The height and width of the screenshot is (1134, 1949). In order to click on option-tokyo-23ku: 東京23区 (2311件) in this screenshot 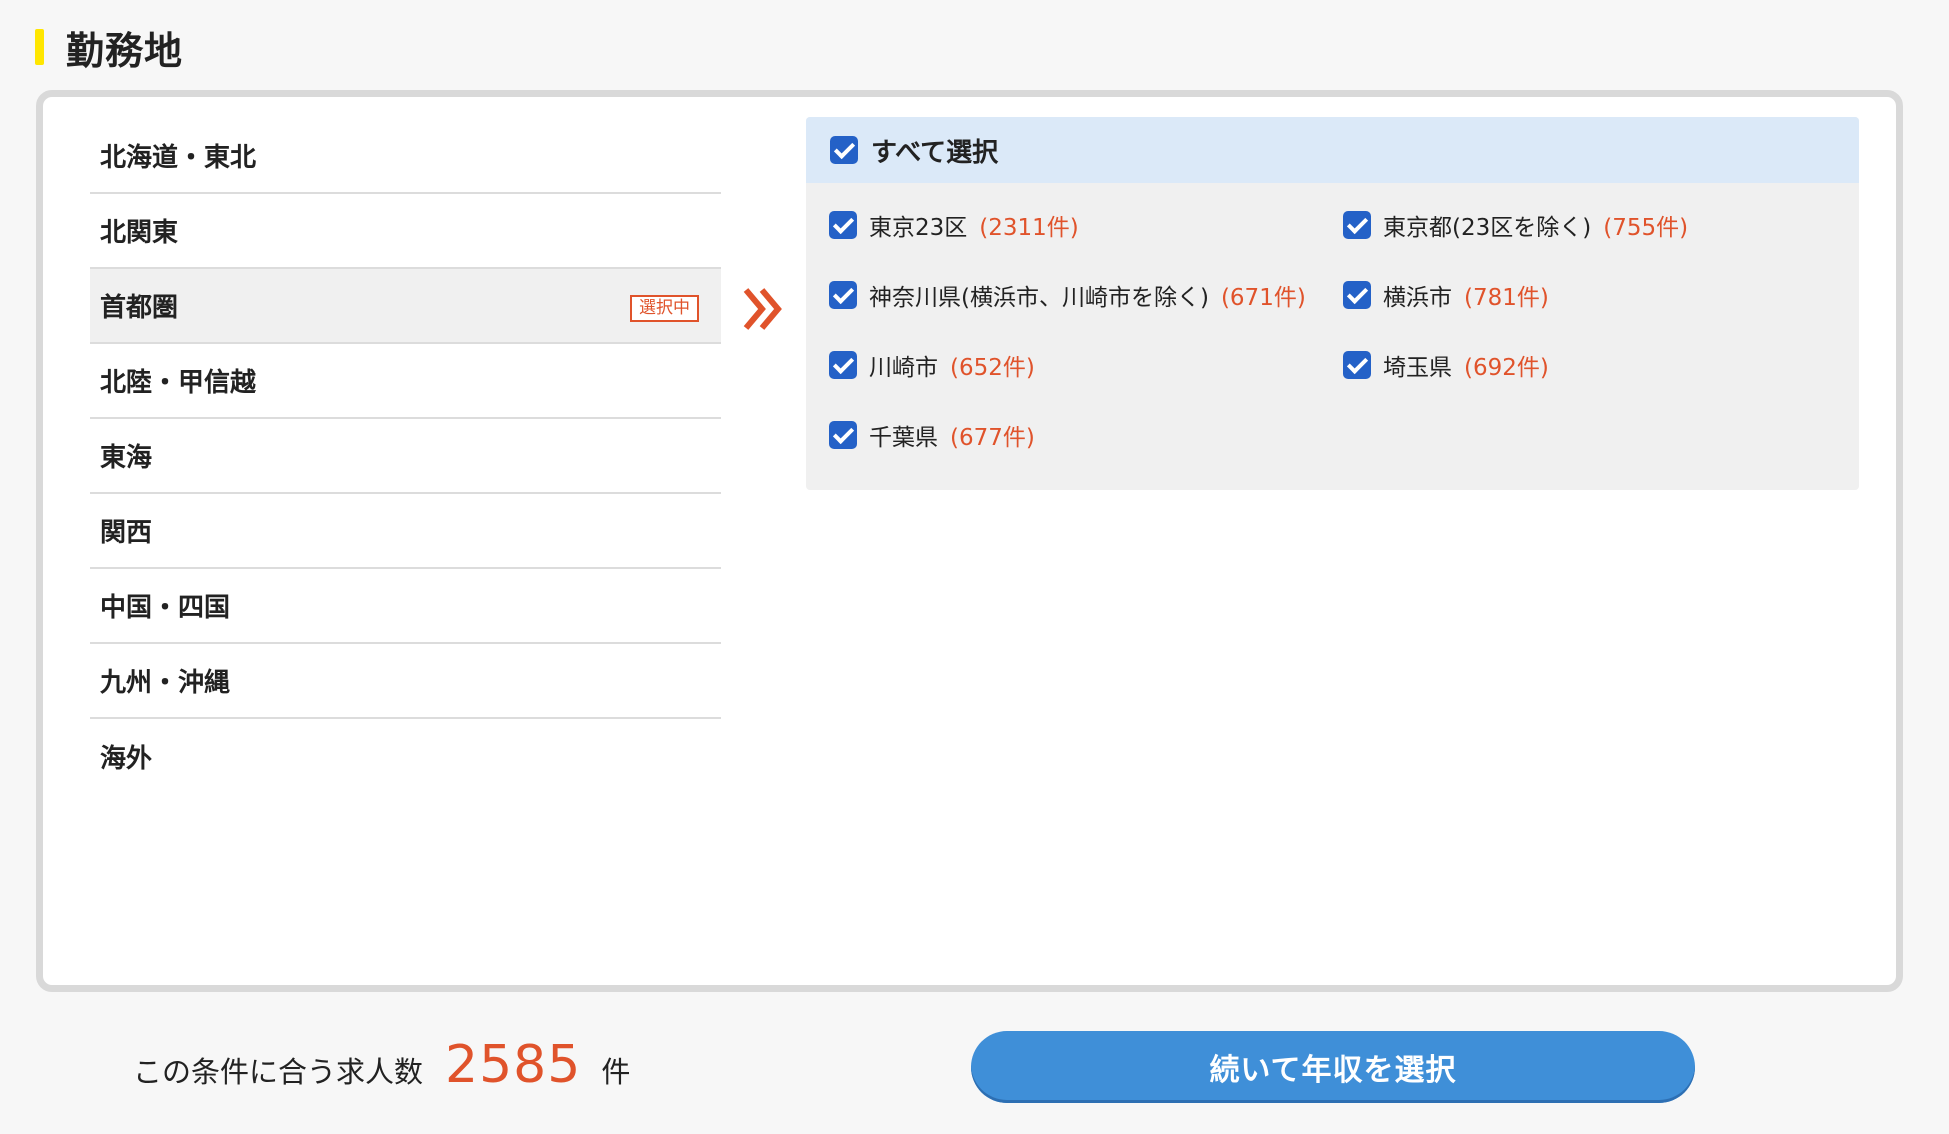, I will do `click(954, 225)`.